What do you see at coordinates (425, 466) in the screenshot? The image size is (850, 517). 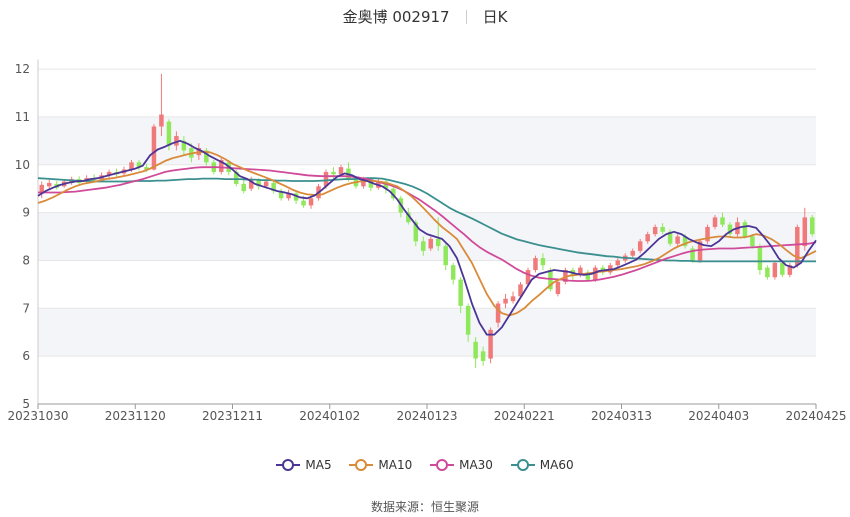 I see `legend: MA5 MA10 MA30 MA60` at bounding box center [425, 466].